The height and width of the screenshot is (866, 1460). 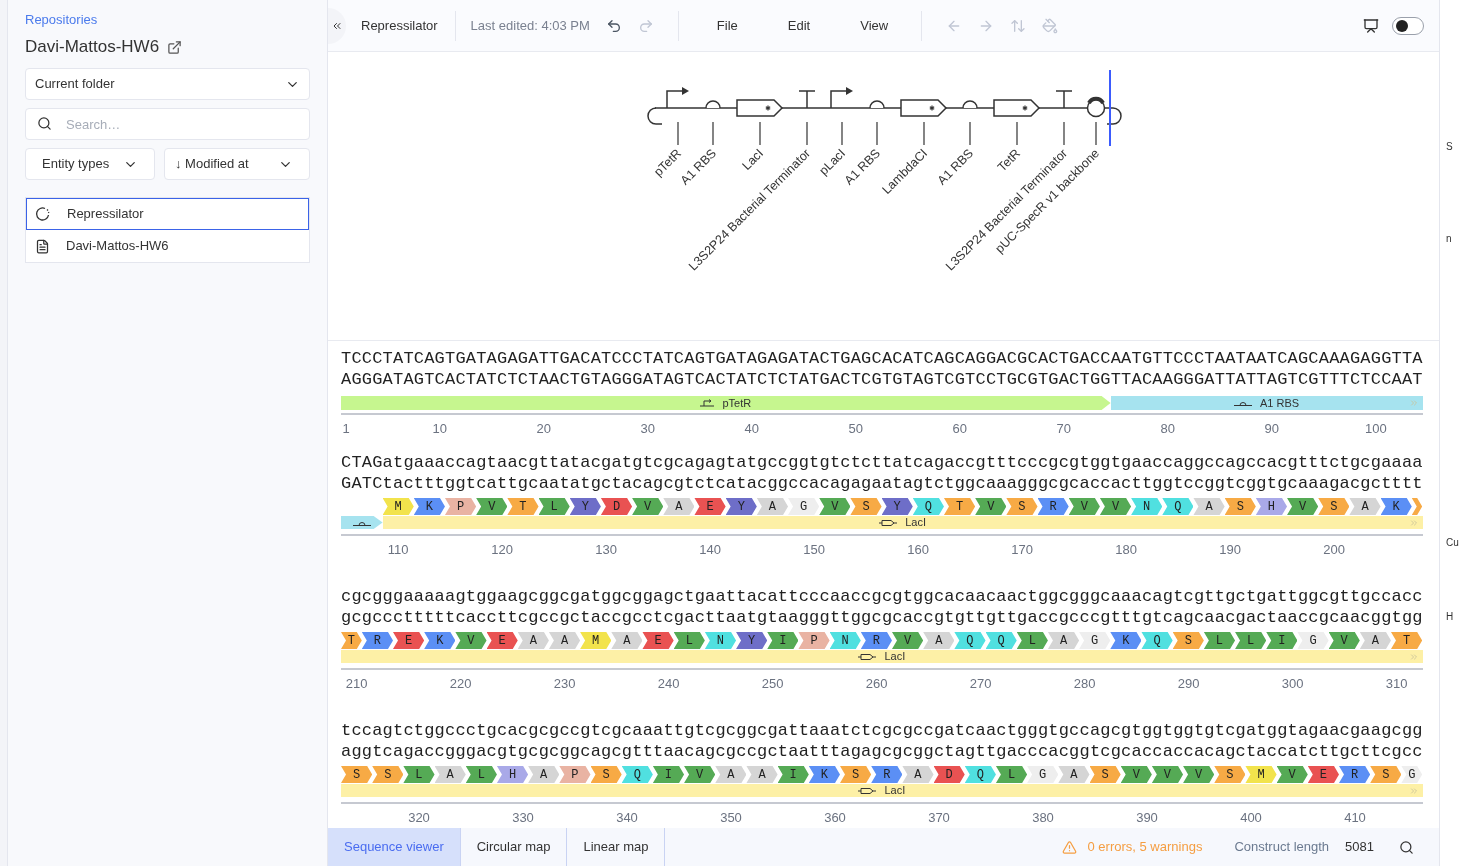 What do you see at coordinates (394, 847) in the screenshot?
I see `view-tab: Sequence viewer` at bounding box center [394, 847].